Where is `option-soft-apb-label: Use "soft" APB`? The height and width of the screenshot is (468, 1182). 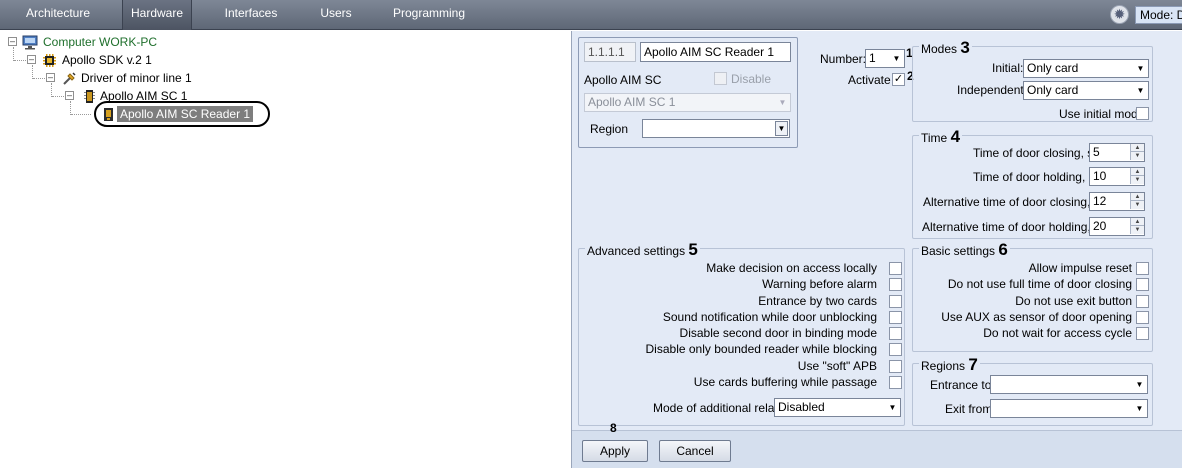
option-soft-apb-label: Use "soft" APB is located at coordinates (837, 366).